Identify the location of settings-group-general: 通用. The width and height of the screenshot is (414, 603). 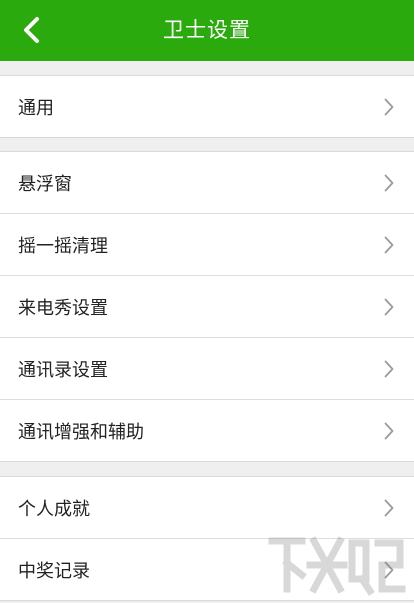
(207, 106).